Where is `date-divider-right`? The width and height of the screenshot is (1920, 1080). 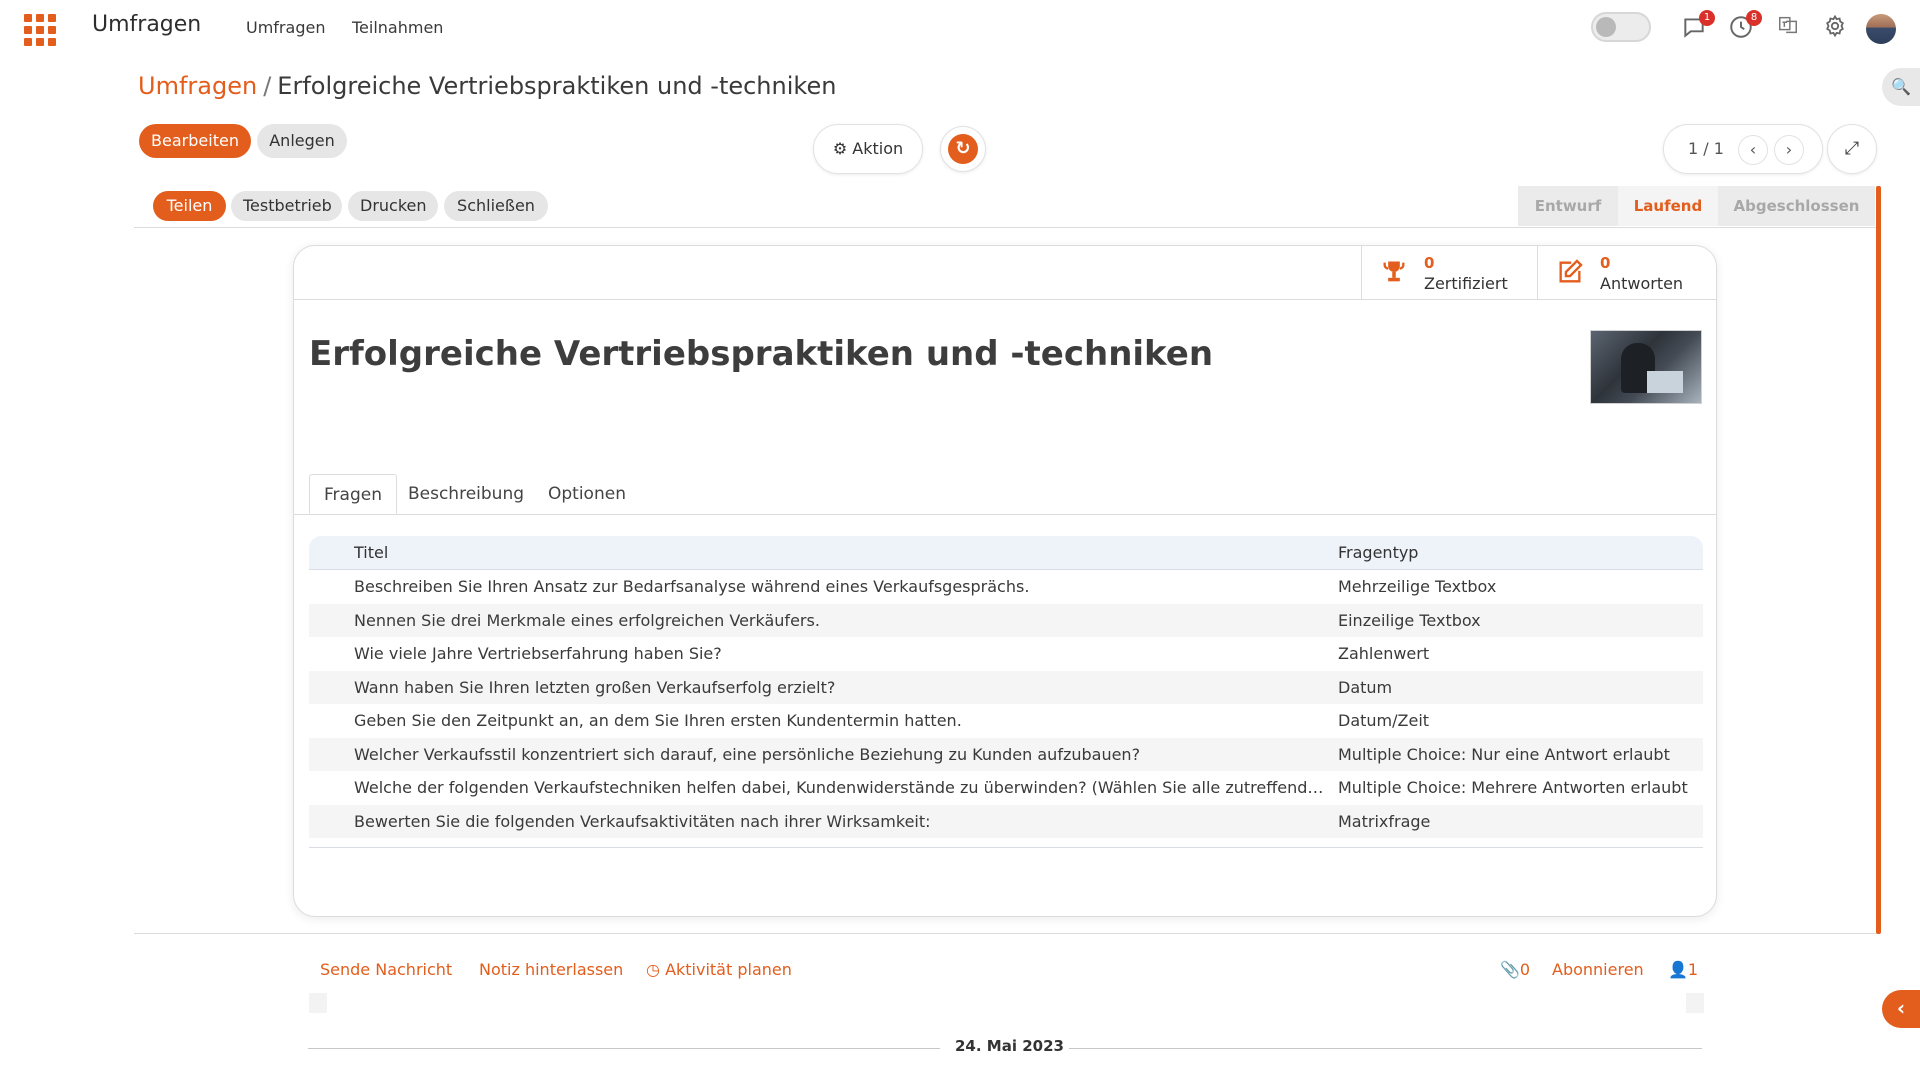 date-divider-right is located at coordinates (1385, 1048).